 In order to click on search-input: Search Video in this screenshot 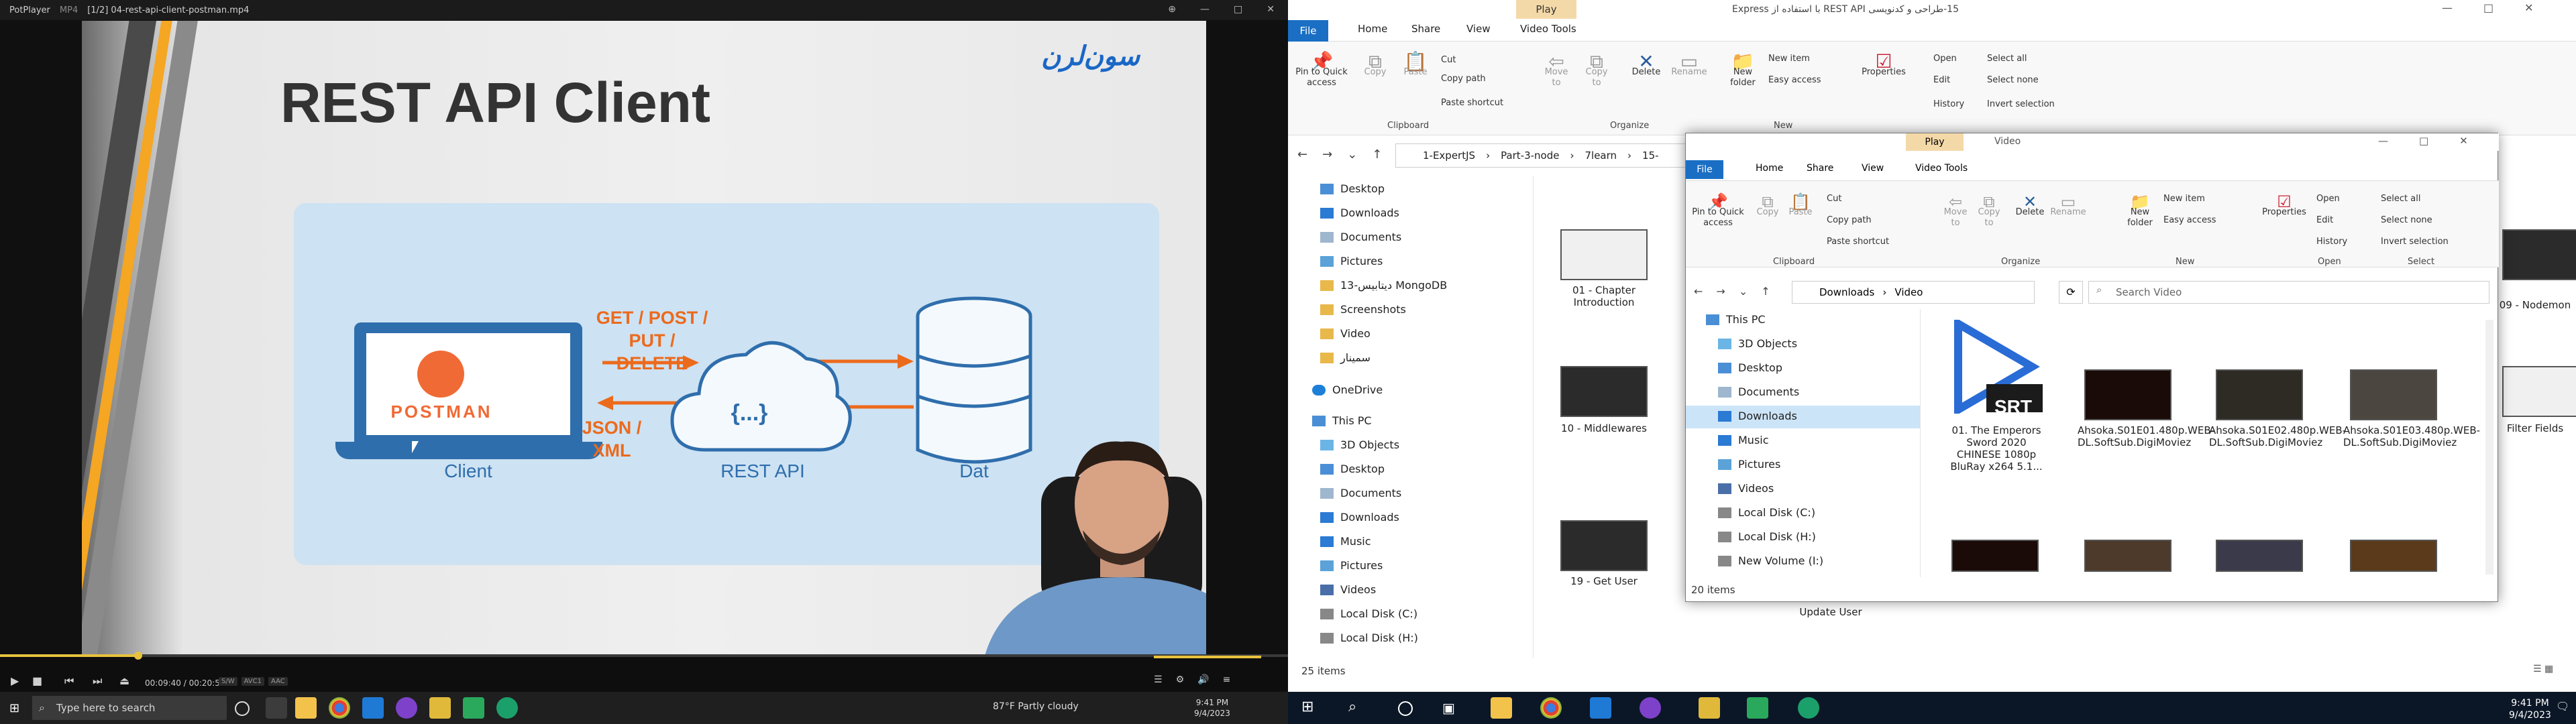, I will do `click(2288, 292)`.